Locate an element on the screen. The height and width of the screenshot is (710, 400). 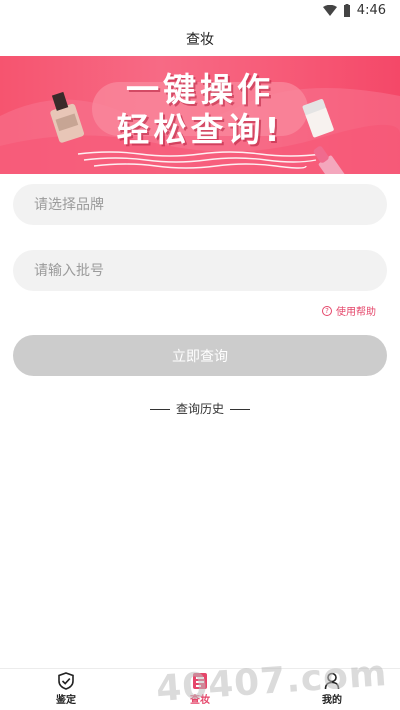
help-link: ? 使用帮助 is located at coordinates (349, 310).